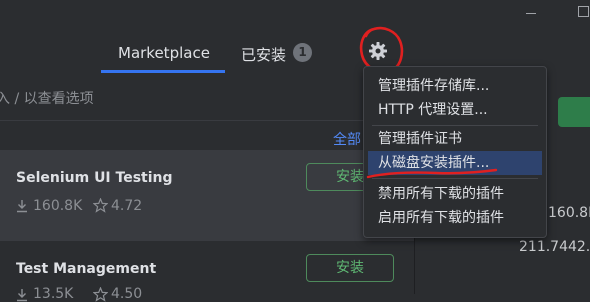  I want to click on detail-downloads: 160.8K, so click(569, 213).